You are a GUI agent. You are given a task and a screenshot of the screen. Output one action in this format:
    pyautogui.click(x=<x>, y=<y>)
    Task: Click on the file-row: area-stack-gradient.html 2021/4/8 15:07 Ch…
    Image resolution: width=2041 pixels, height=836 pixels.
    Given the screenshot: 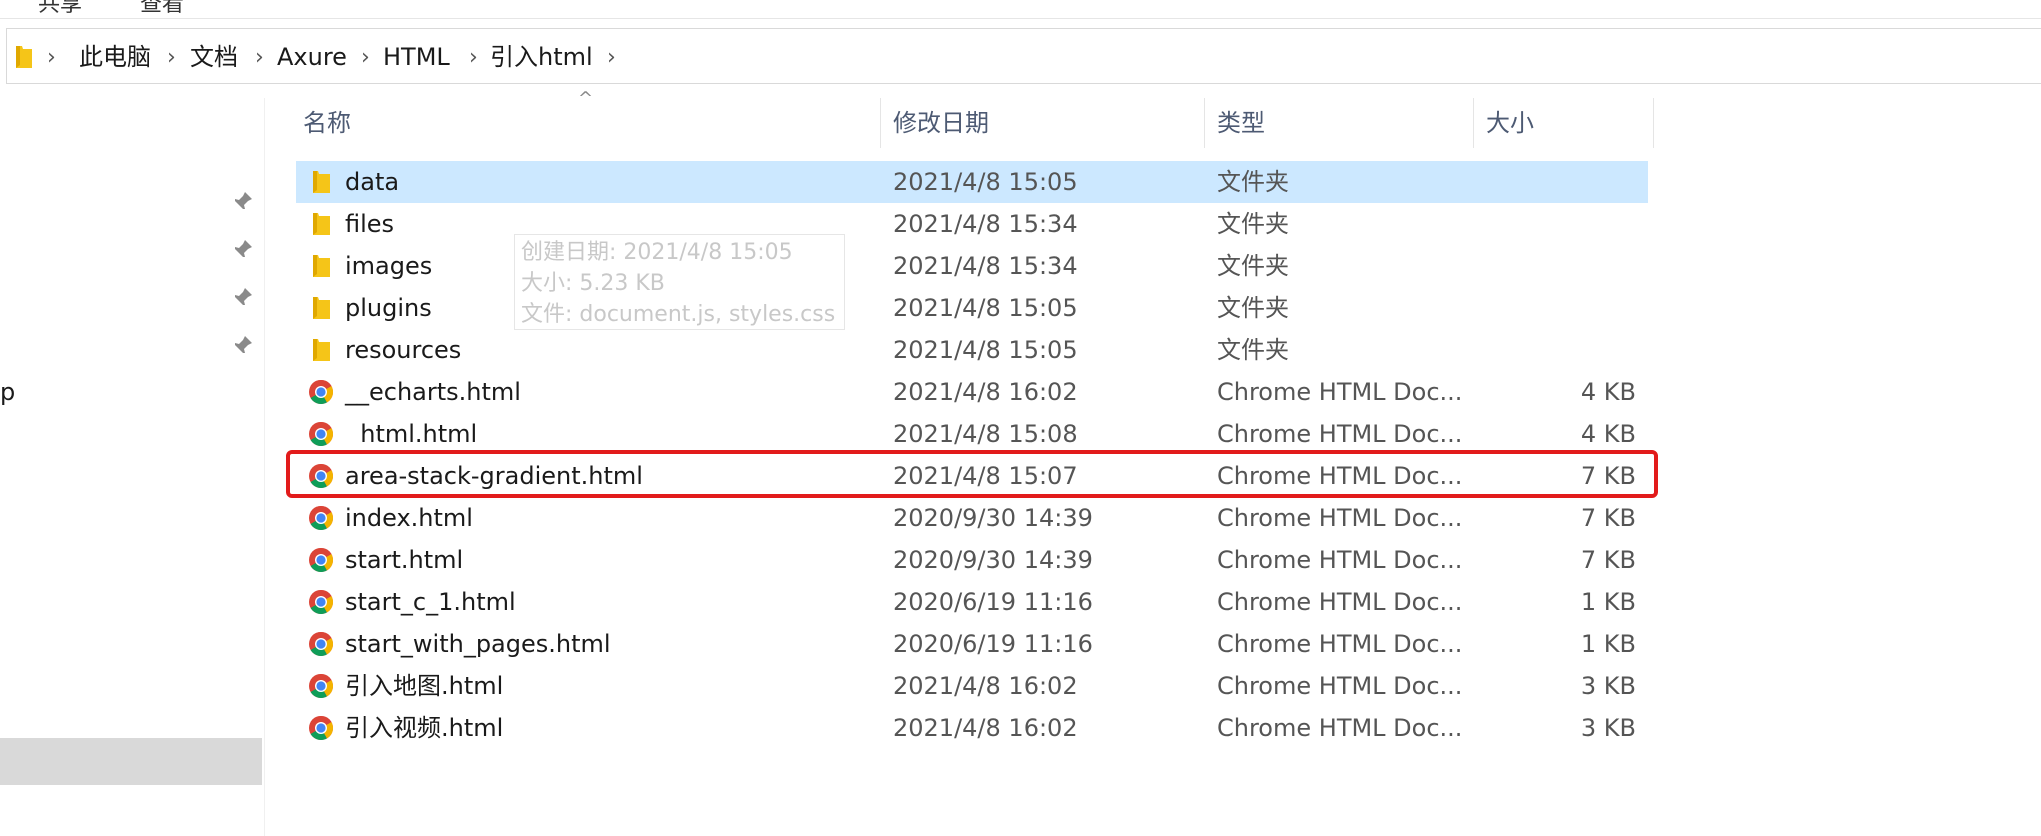 What is the action you would take?
    pyautogui.click(x=972, y=476)
    